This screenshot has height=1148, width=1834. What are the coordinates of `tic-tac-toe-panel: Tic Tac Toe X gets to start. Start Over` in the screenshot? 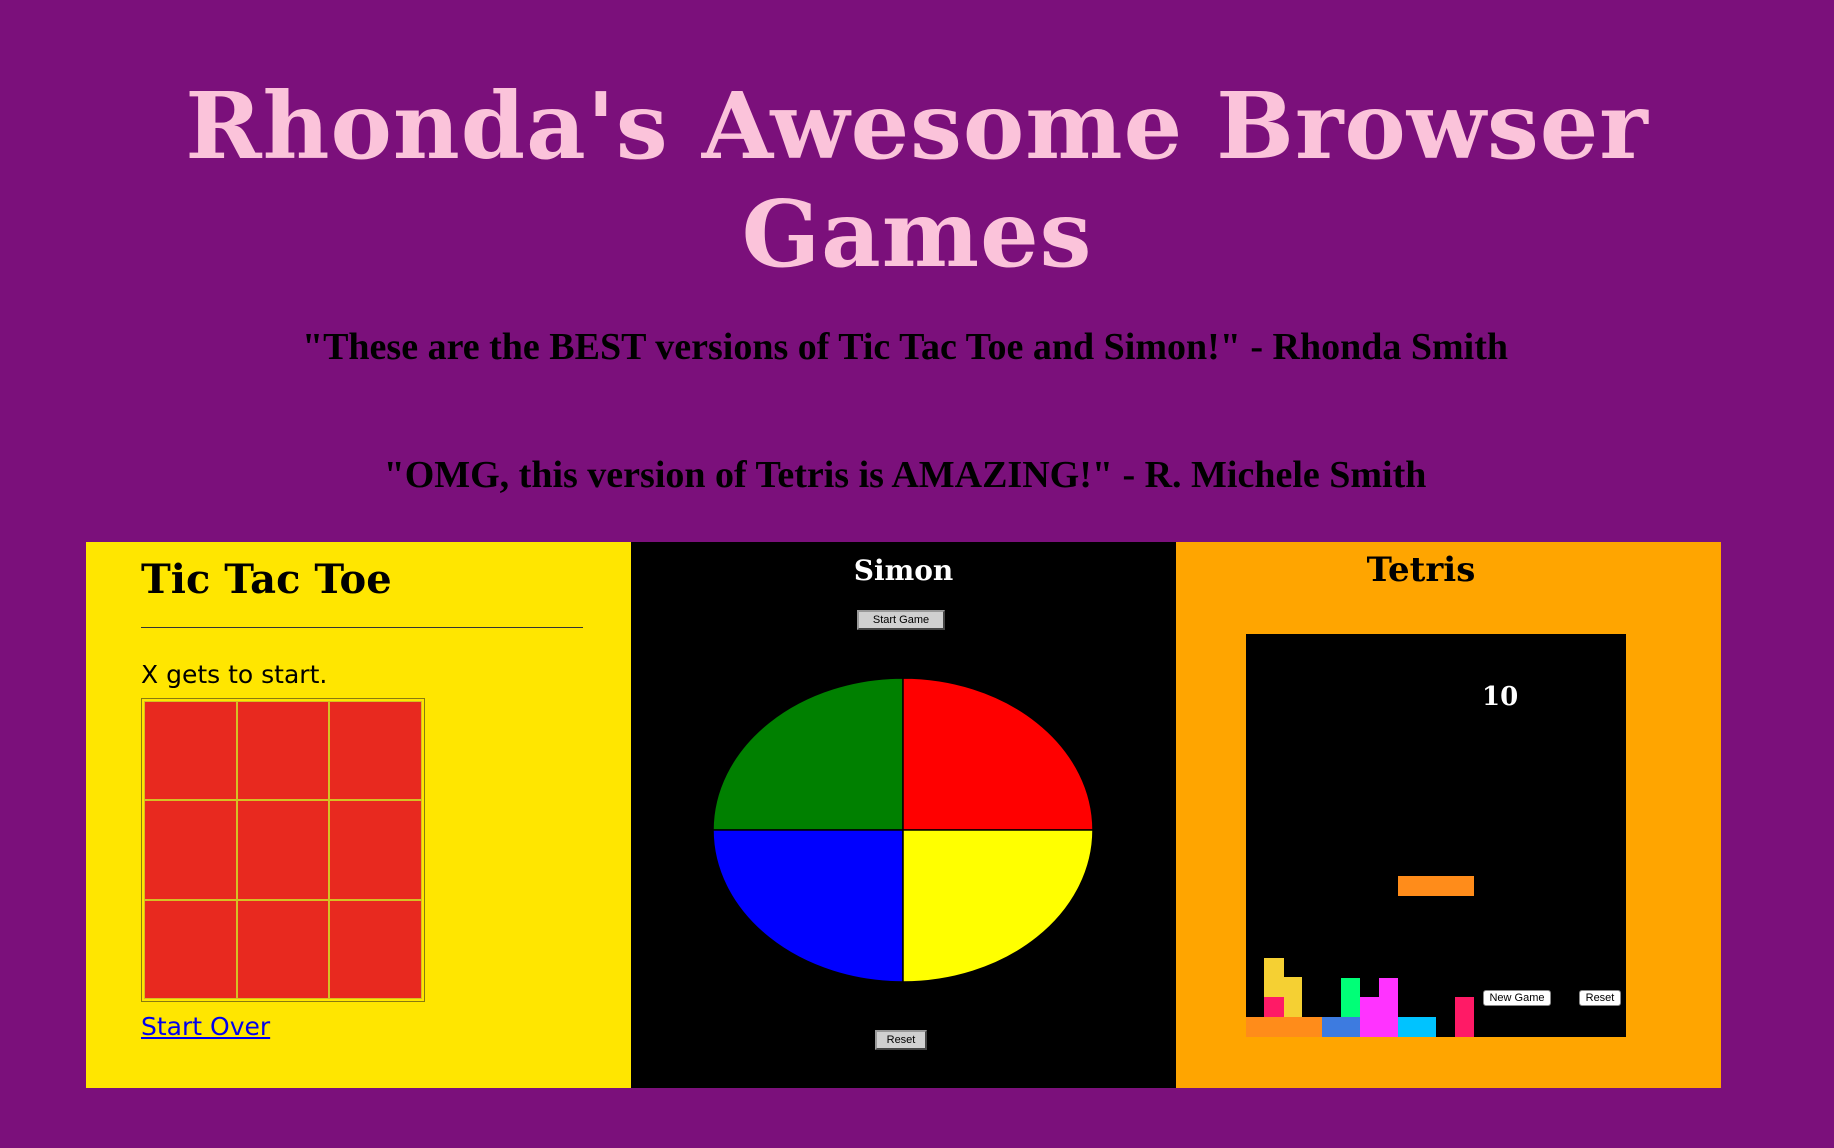 It's located at (358, 815).